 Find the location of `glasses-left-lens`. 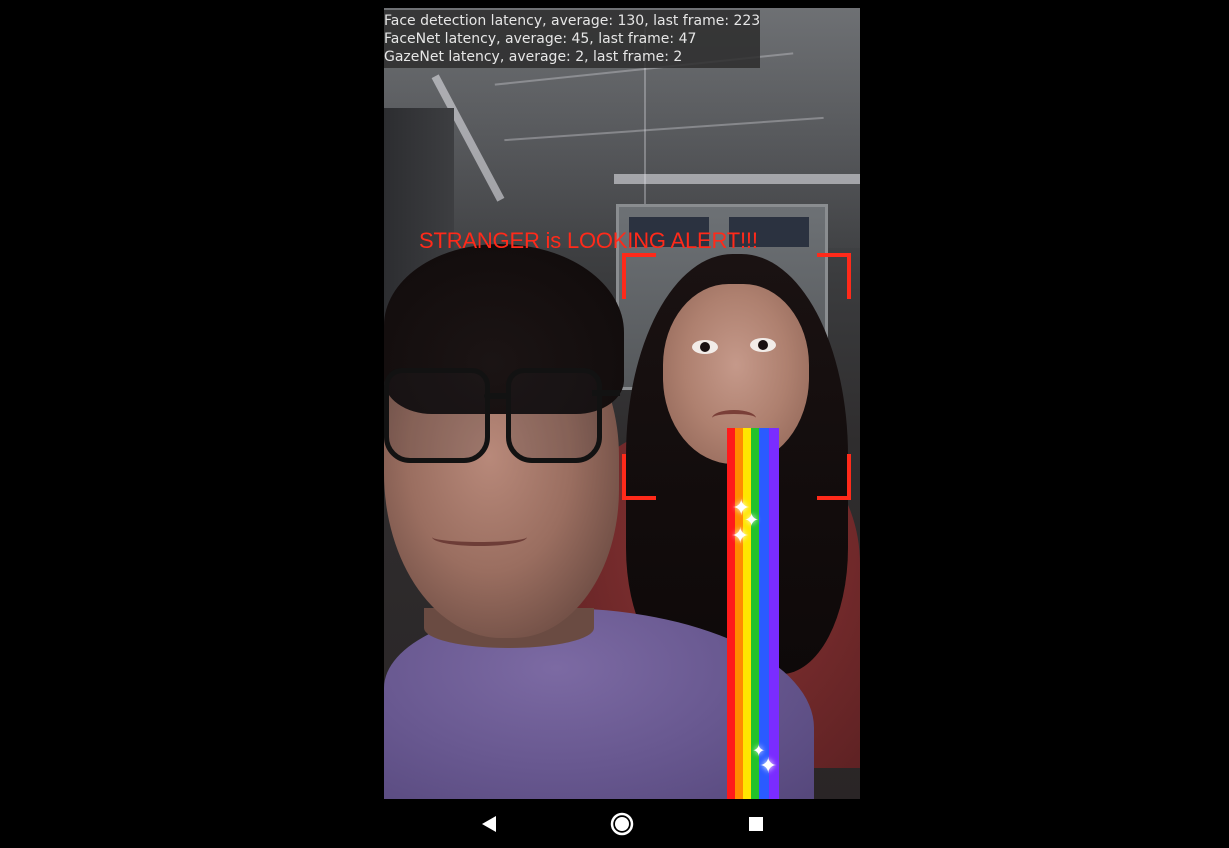

glasses-left-lens is located at coordinates (437, 415).